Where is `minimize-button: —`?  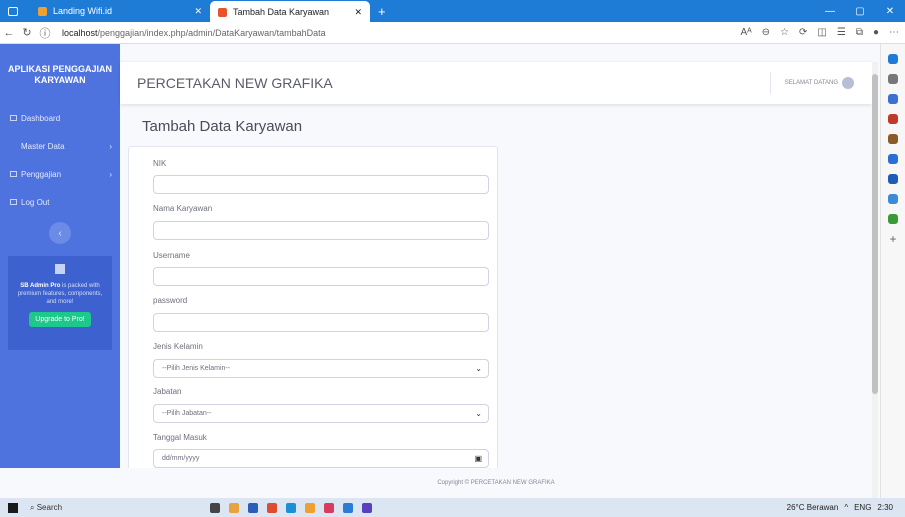 minimize-button: — is located at coordinates (830, 11).